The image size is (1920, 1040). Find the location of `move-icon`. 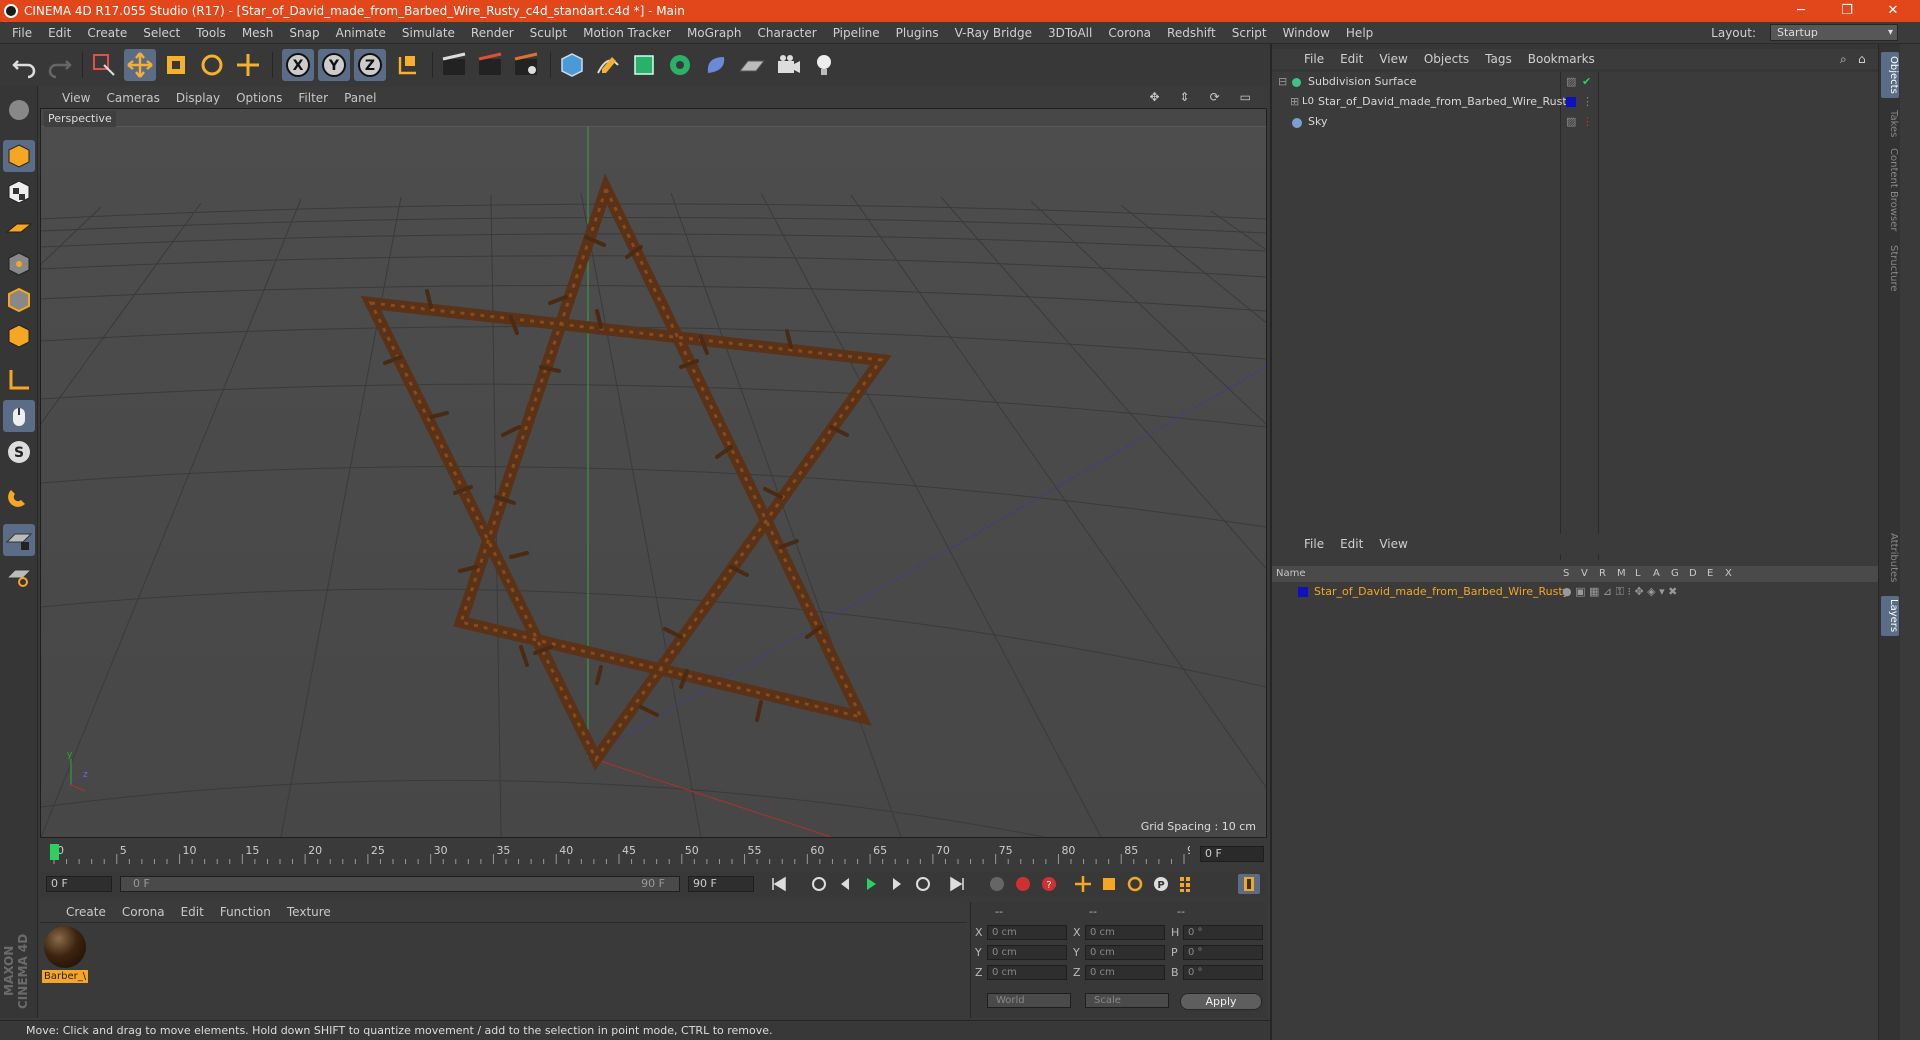

move-icon is located at coordinates (140, 65).